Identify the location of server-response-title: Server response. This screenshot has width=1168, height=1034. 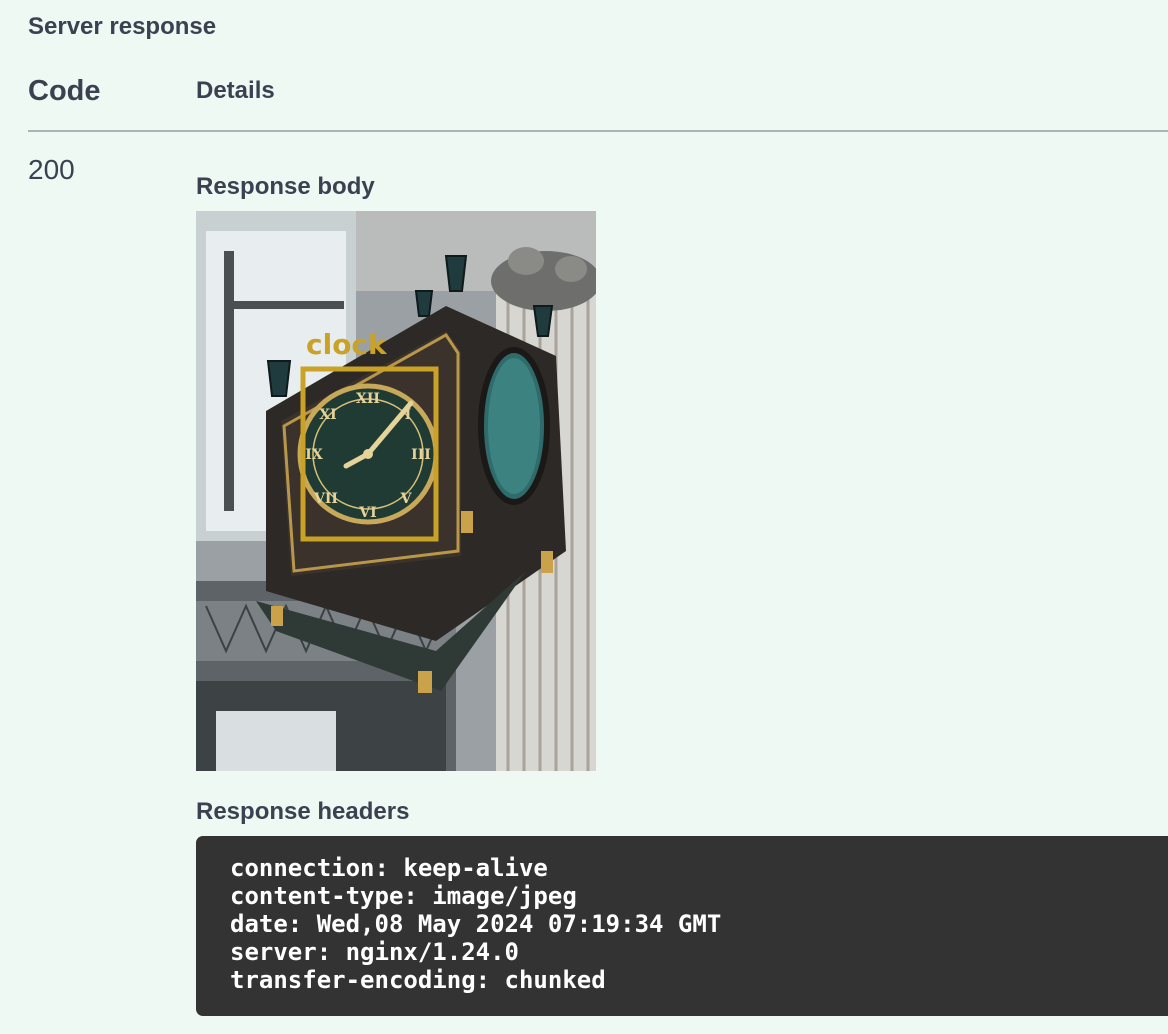
(122, 26).